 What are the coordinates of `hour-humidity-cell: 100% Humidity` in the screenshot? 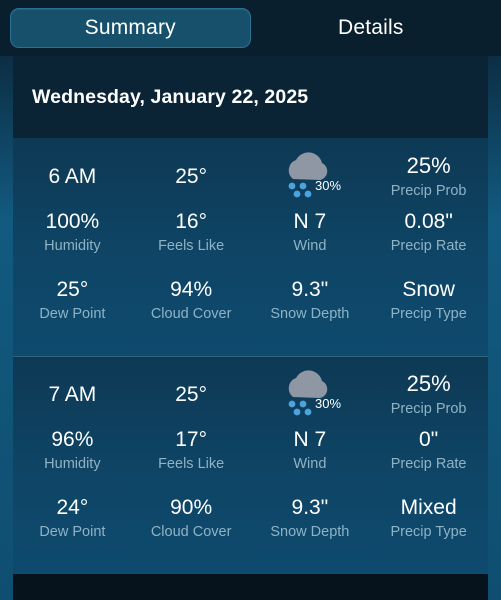 It's located at (72, 233).